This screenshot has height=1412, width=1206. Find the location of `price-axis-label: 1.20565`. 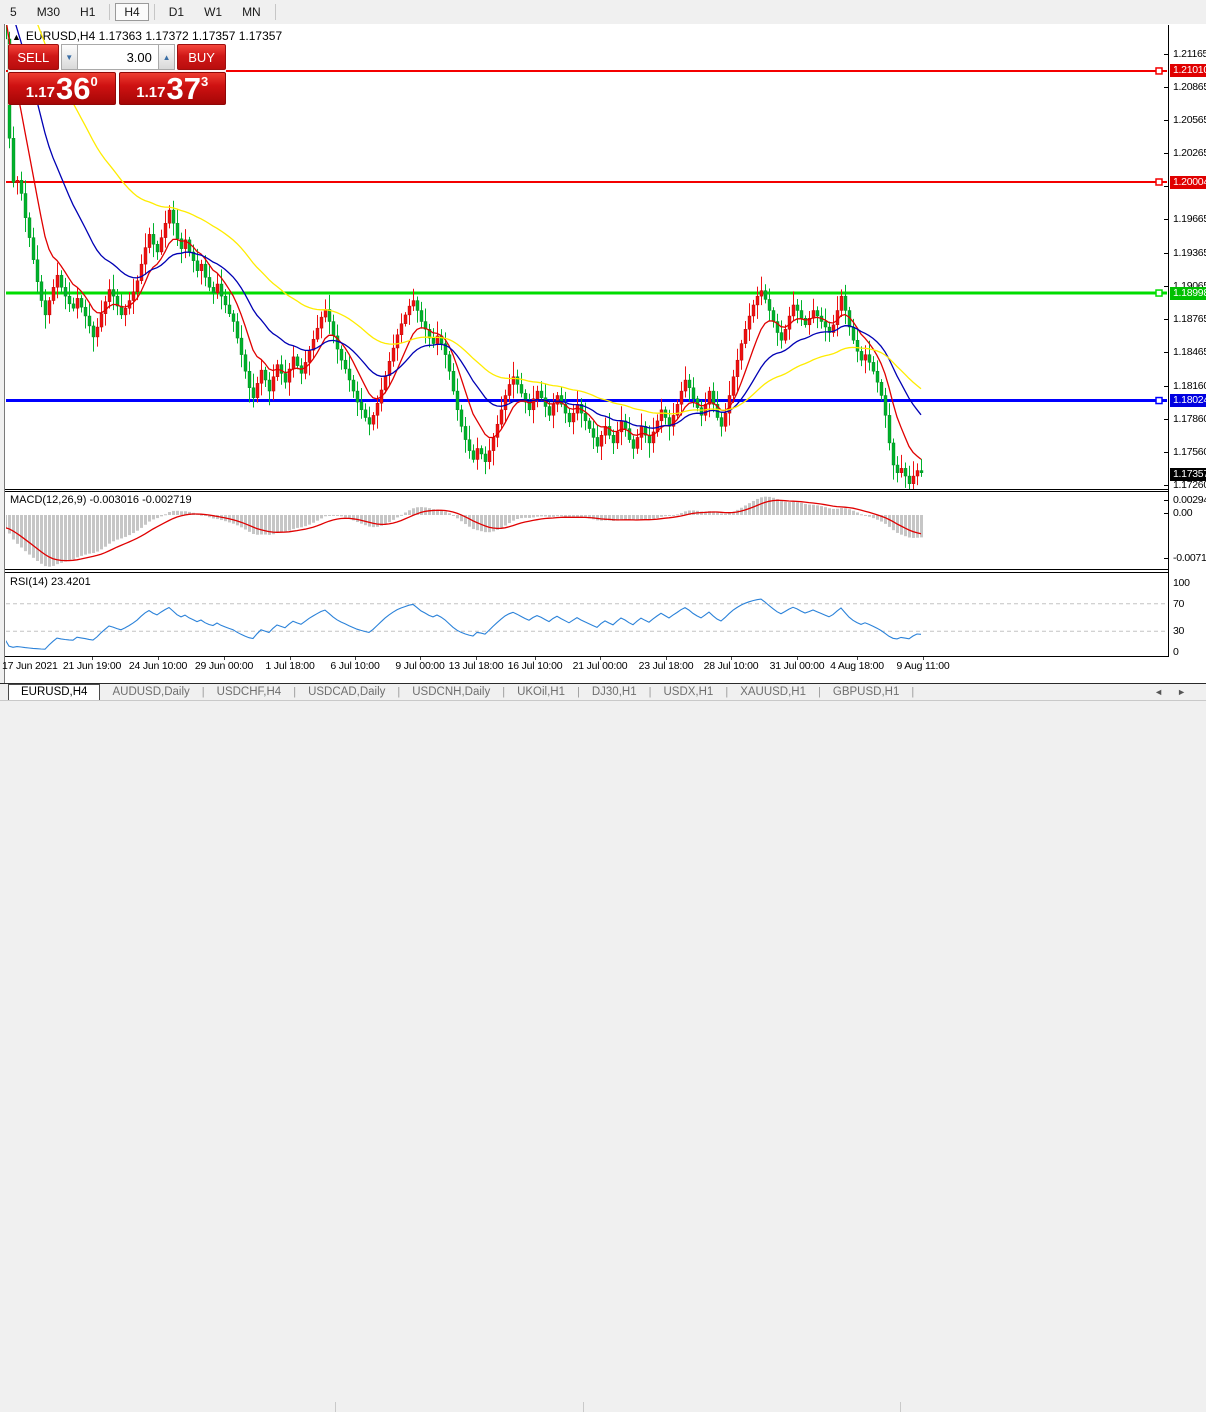

price-axis-label: 1.20565 is located at coordinates (1189, 120).